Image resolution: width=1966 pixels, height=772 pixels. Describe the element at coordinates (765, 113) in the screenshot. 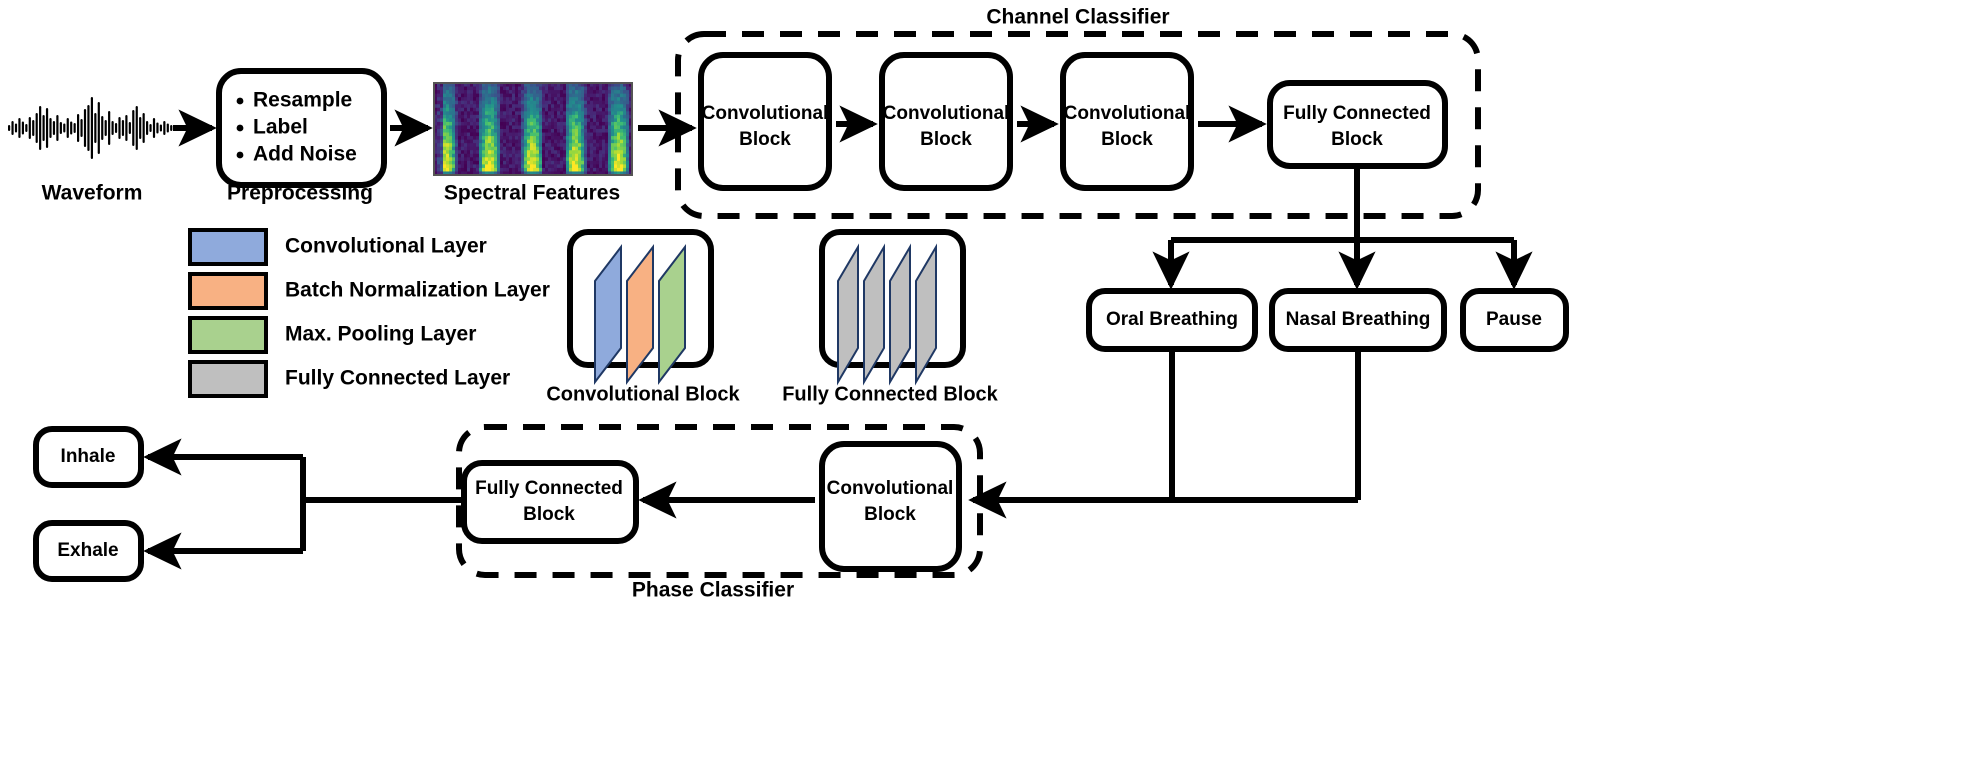

I see `conv-block-1-line1: Convolutional` at that location.